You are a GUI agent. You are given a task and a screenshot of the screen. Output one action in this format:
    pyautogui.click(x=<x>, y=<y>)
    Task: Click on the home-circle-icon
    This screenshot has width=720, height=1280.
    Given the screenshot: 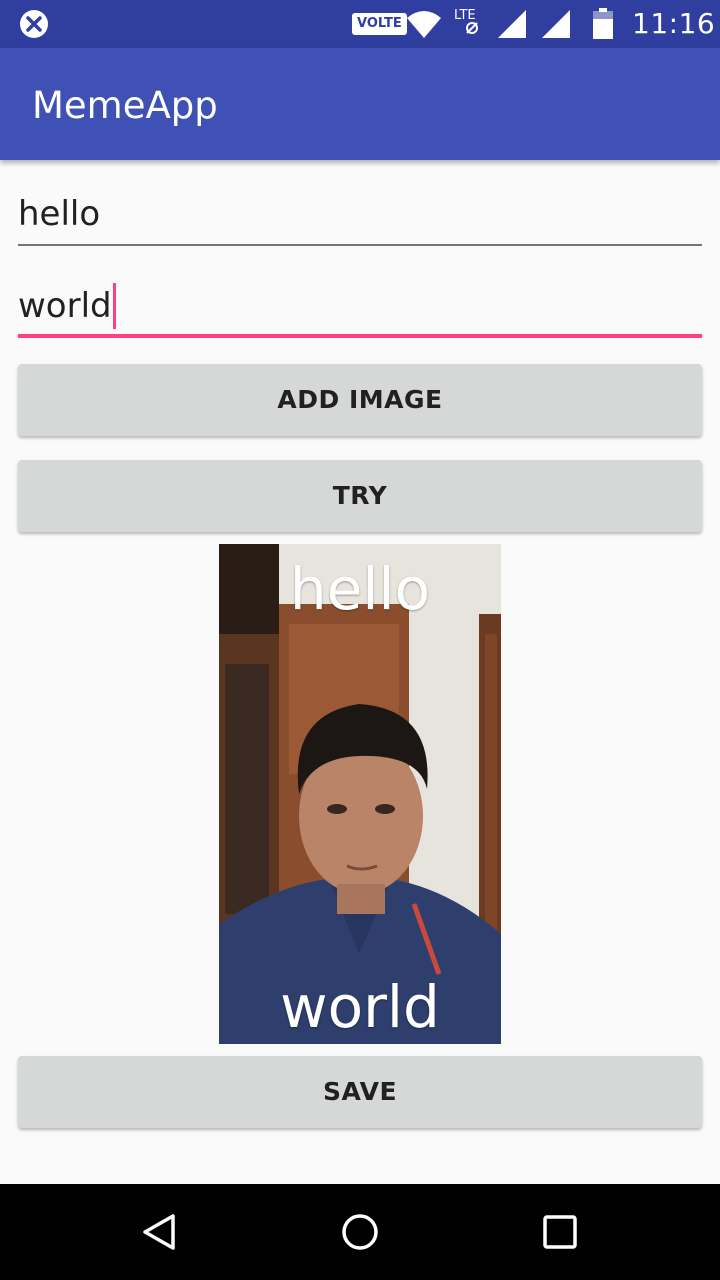 What is the action you would take?
    pyautogui.click(x=360, y=1232)
    